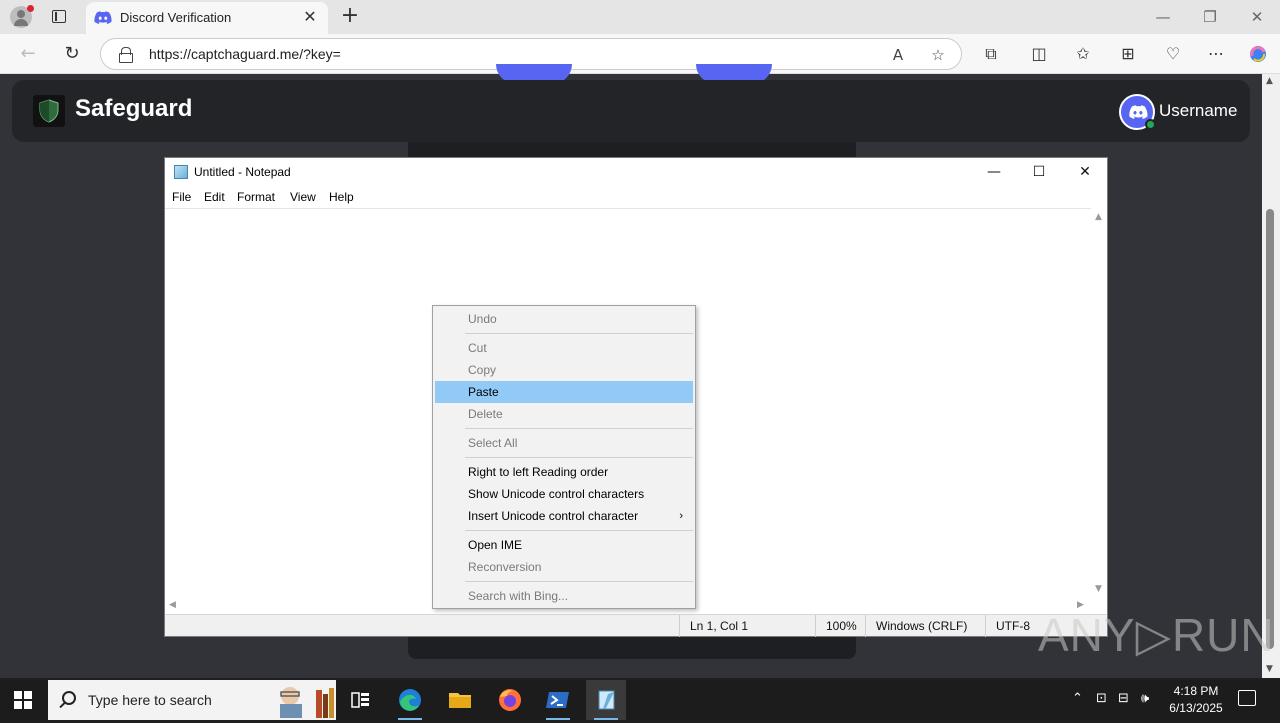  What do you see at coordinates (176, 17) in the screenshot?
I see `tab-title: Discord Verification` at bounding box center [176, 17].